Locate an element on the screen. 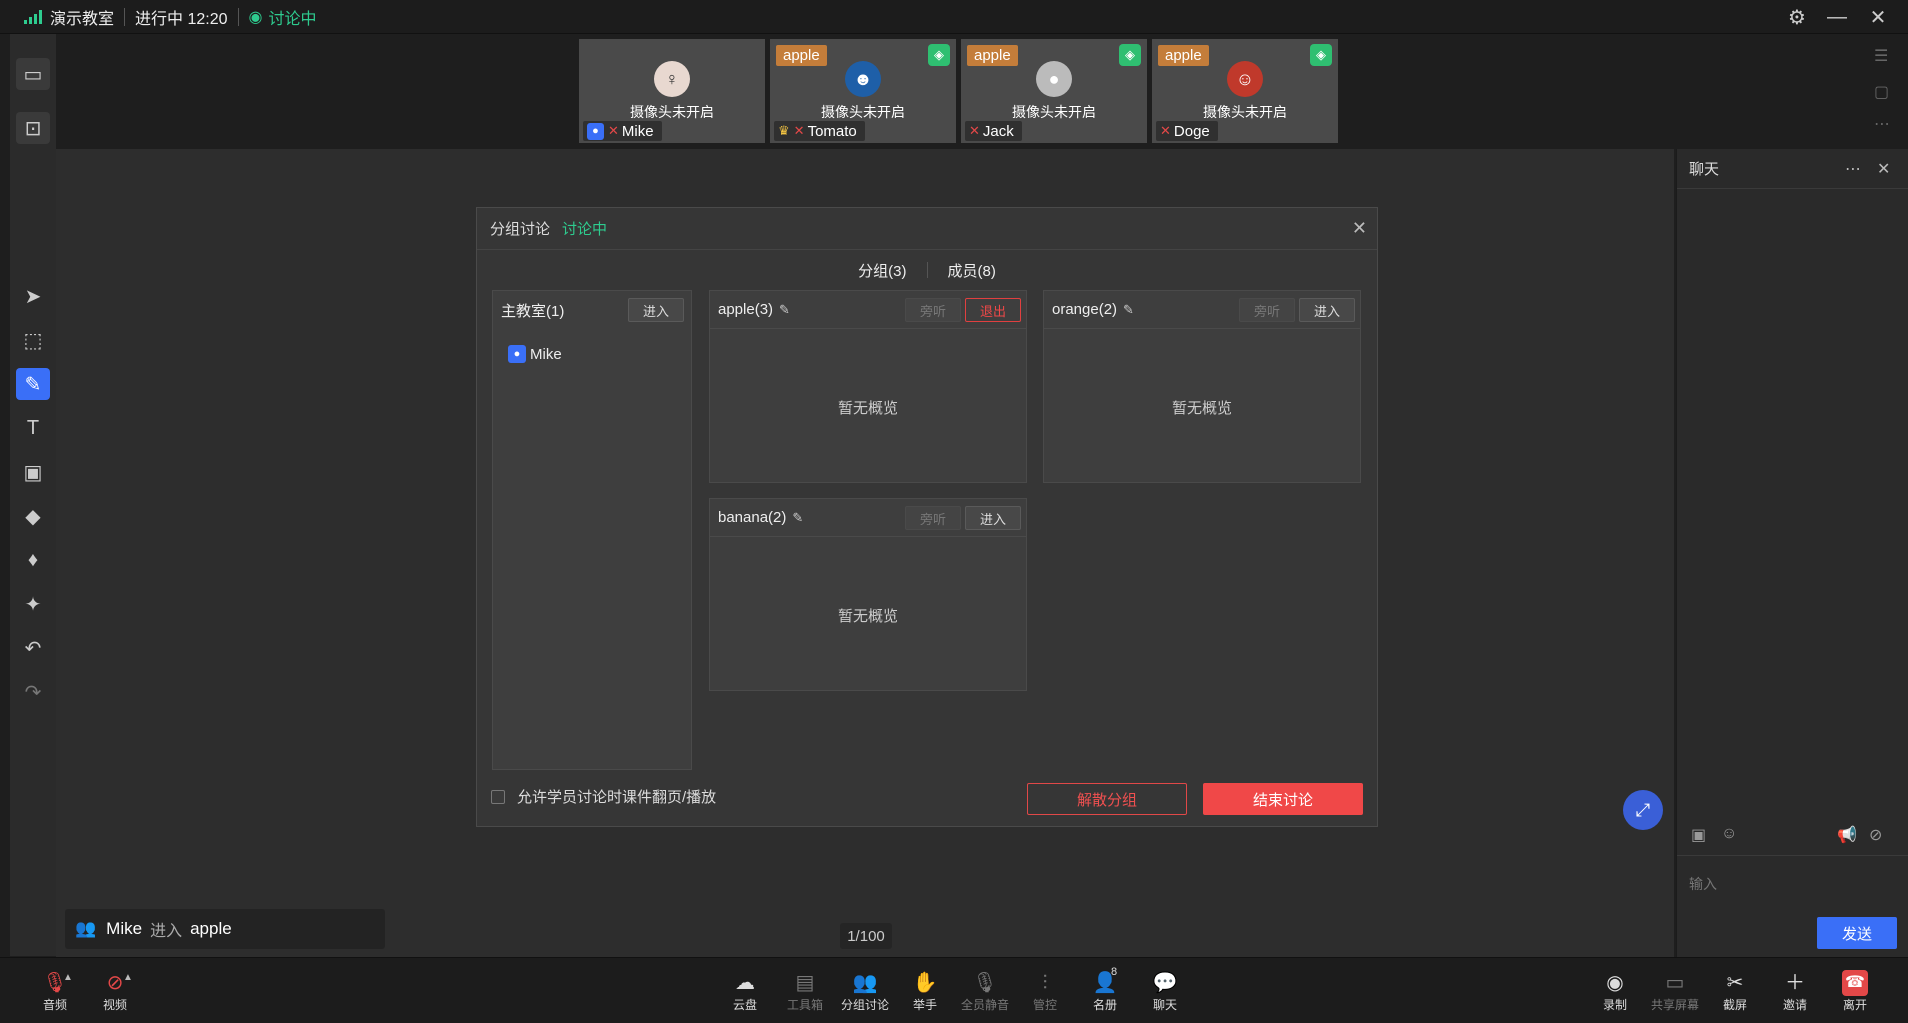 This screenshot has height=1023, width=1908. group-panel-banana: banana(2) ✎ 旁听 进入 暂无概览 is located at coordinates (868, 594).